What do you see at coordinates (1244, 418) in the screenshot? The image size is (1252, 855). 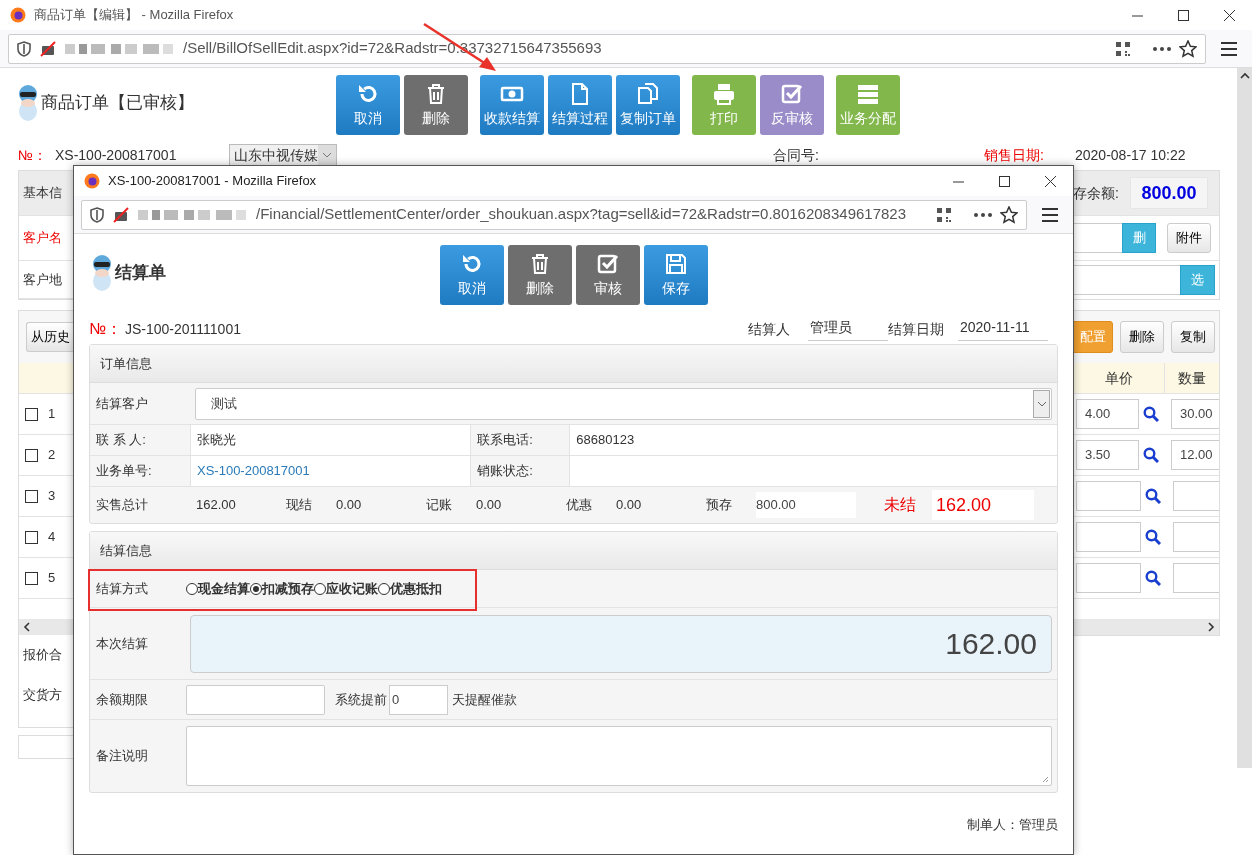 I see `scrollbar` at bounding box center [1244, 418].